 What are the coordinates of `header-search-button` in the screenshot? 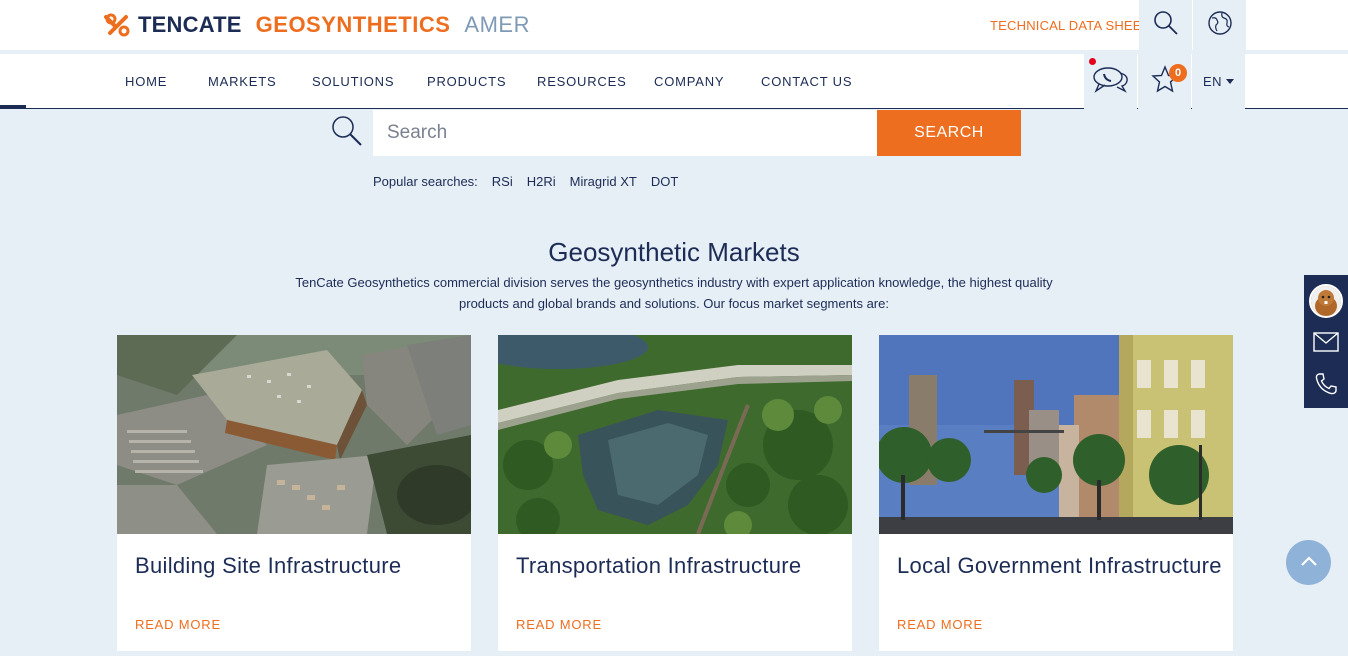 It's located at (1165, 25).